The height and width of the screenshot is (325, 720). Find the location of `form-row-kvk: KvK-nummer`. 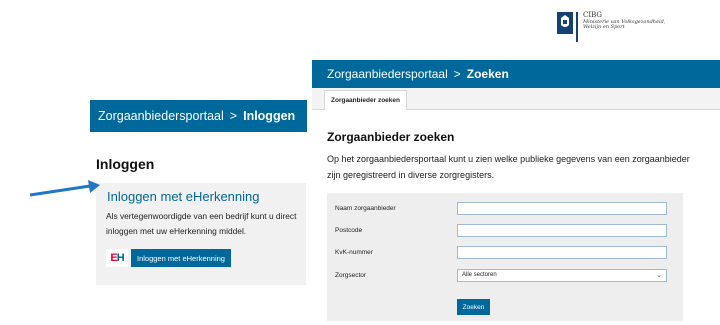

form-row-kvk: KvK-nummer is located at coordinates (505, 254).